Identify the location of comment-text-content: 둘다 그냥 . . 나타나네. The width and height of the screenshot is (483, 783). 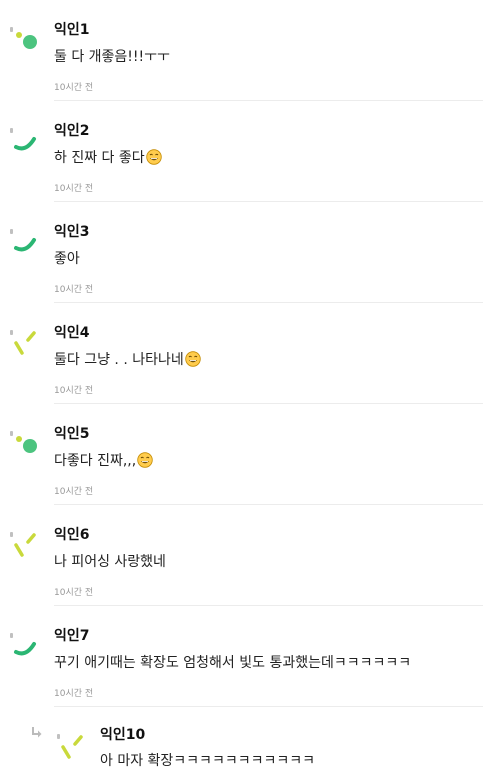
(119, 360).